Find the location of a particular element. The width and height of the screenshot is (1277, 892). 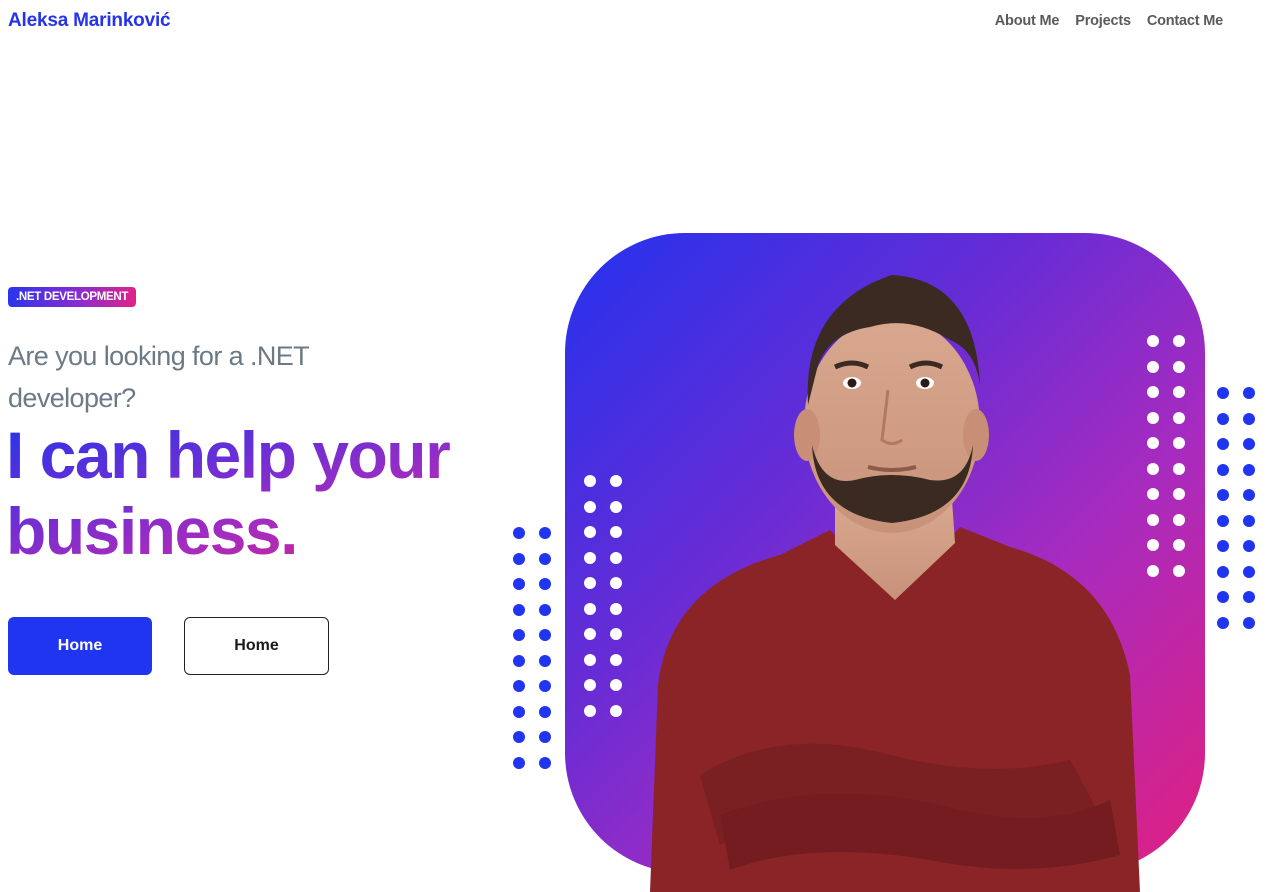

home-primary-button: Home is located at coordinates (80, 646).